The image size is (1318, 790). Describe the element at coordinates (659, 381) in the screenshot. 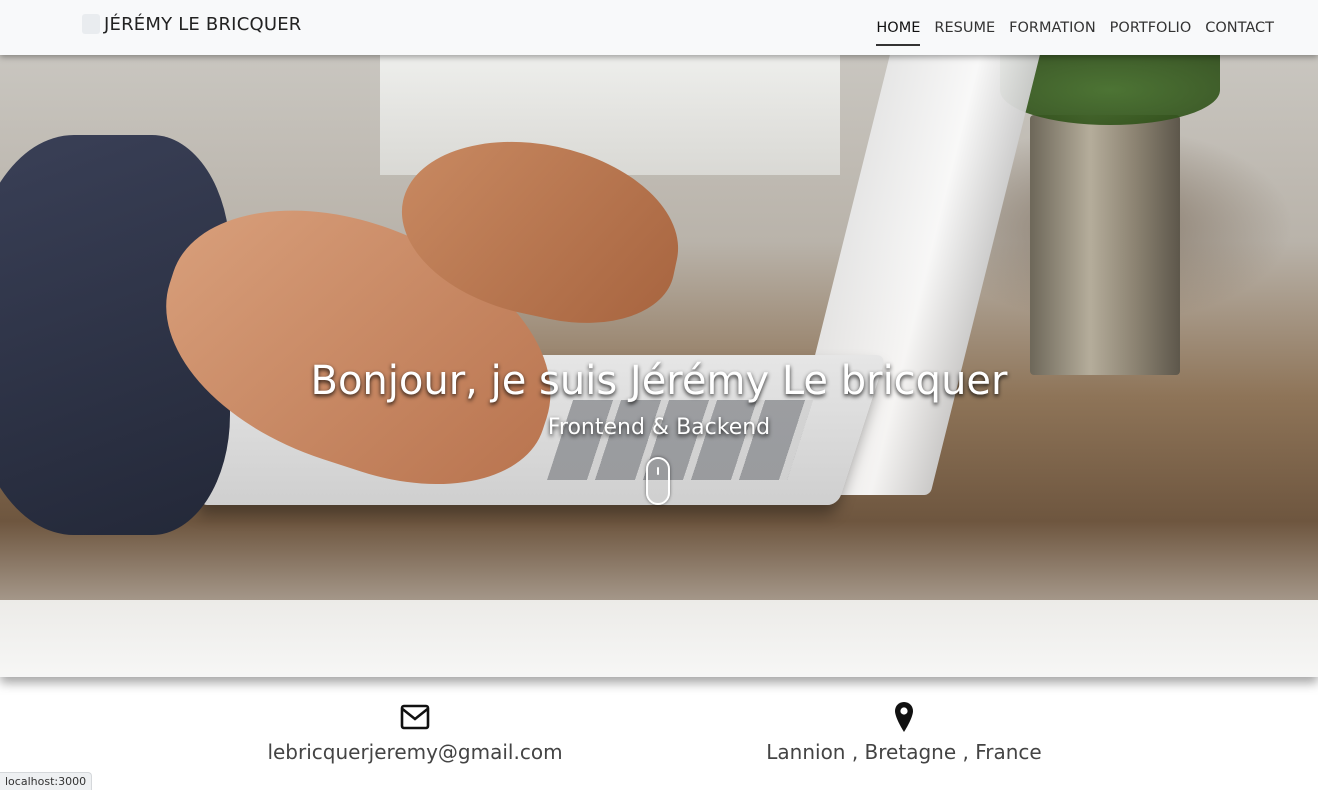

I see `hero-title: Bonjour, je suis Jérémy Le bricquer` at that location.